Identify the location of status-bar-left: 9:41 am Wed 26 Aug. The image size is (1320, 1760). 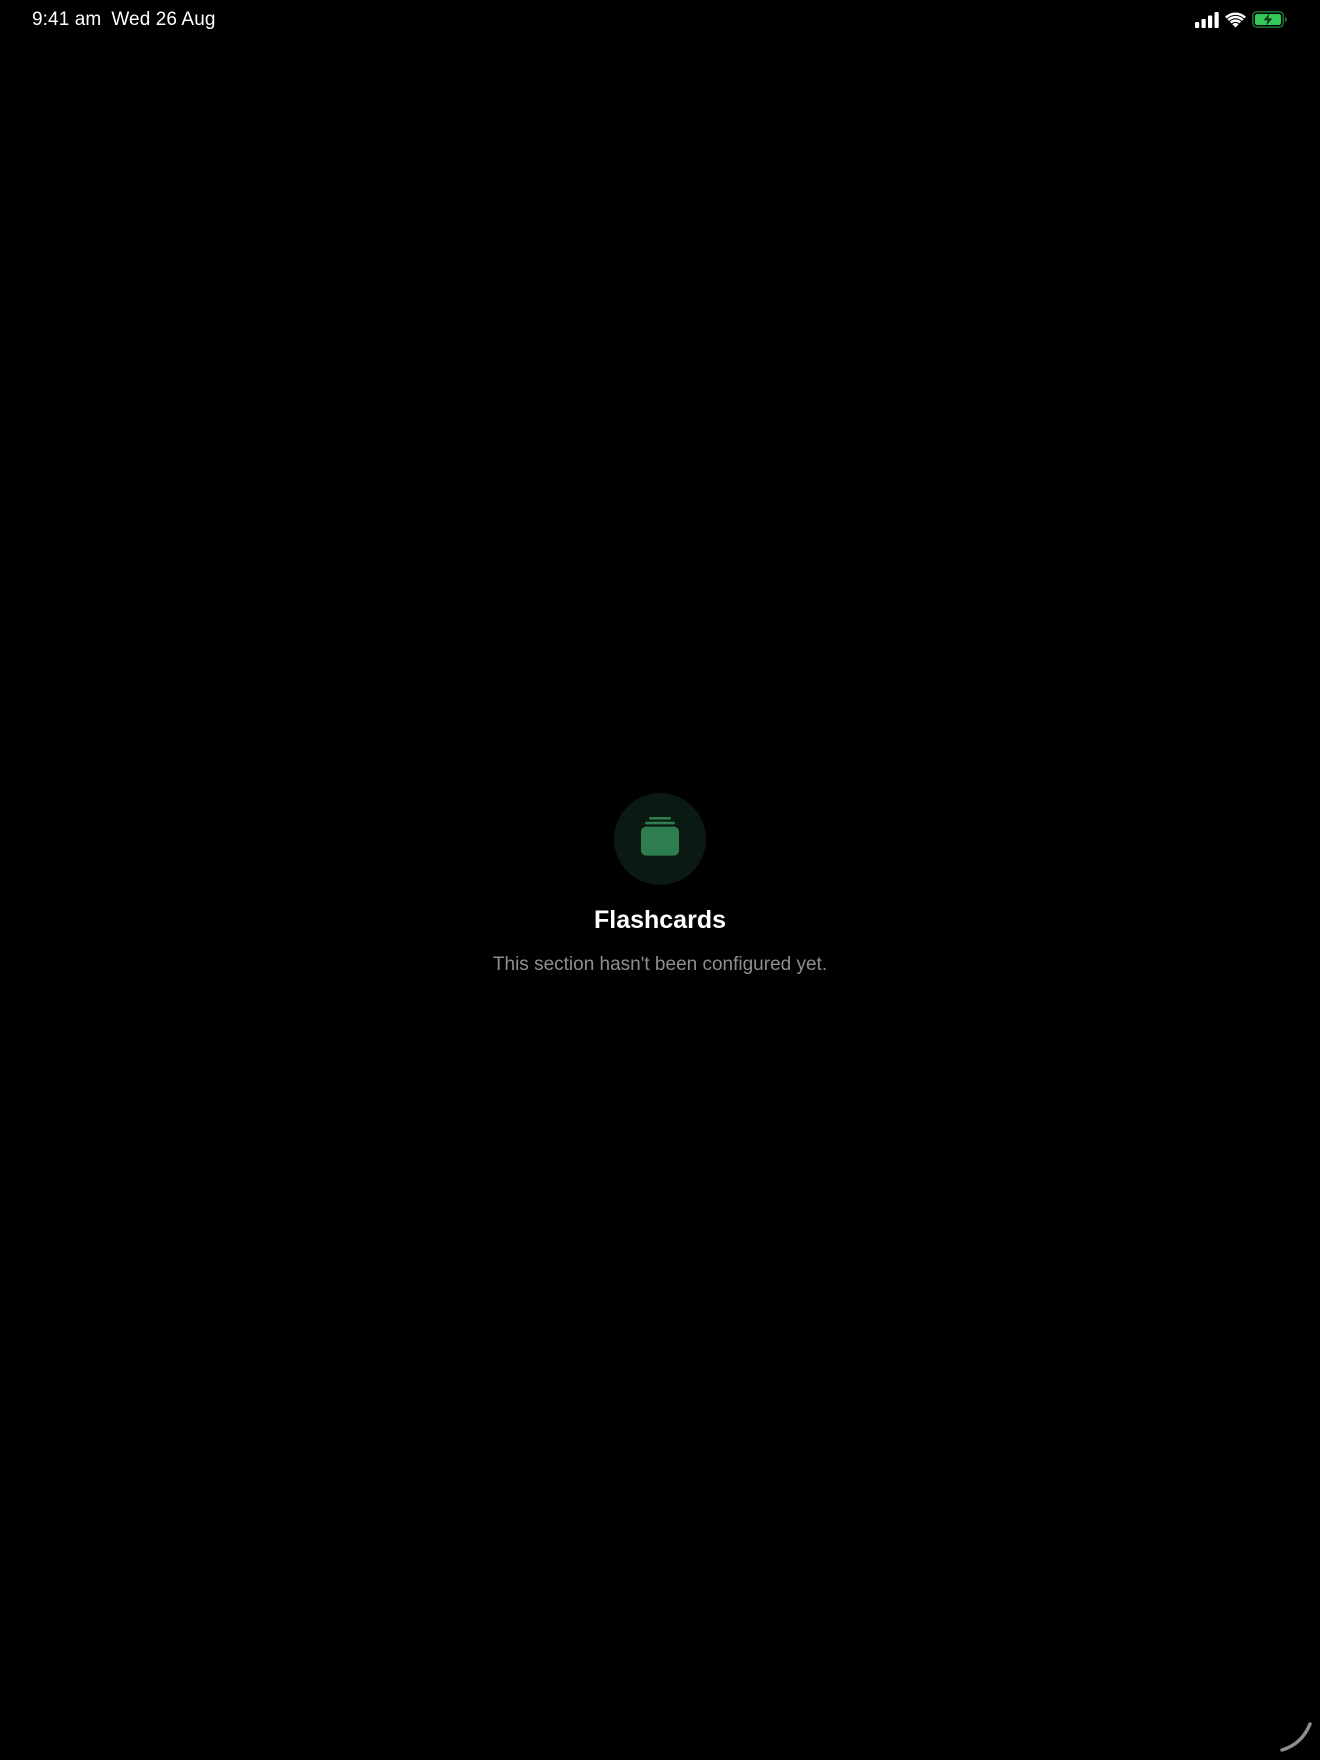
(124, 20).